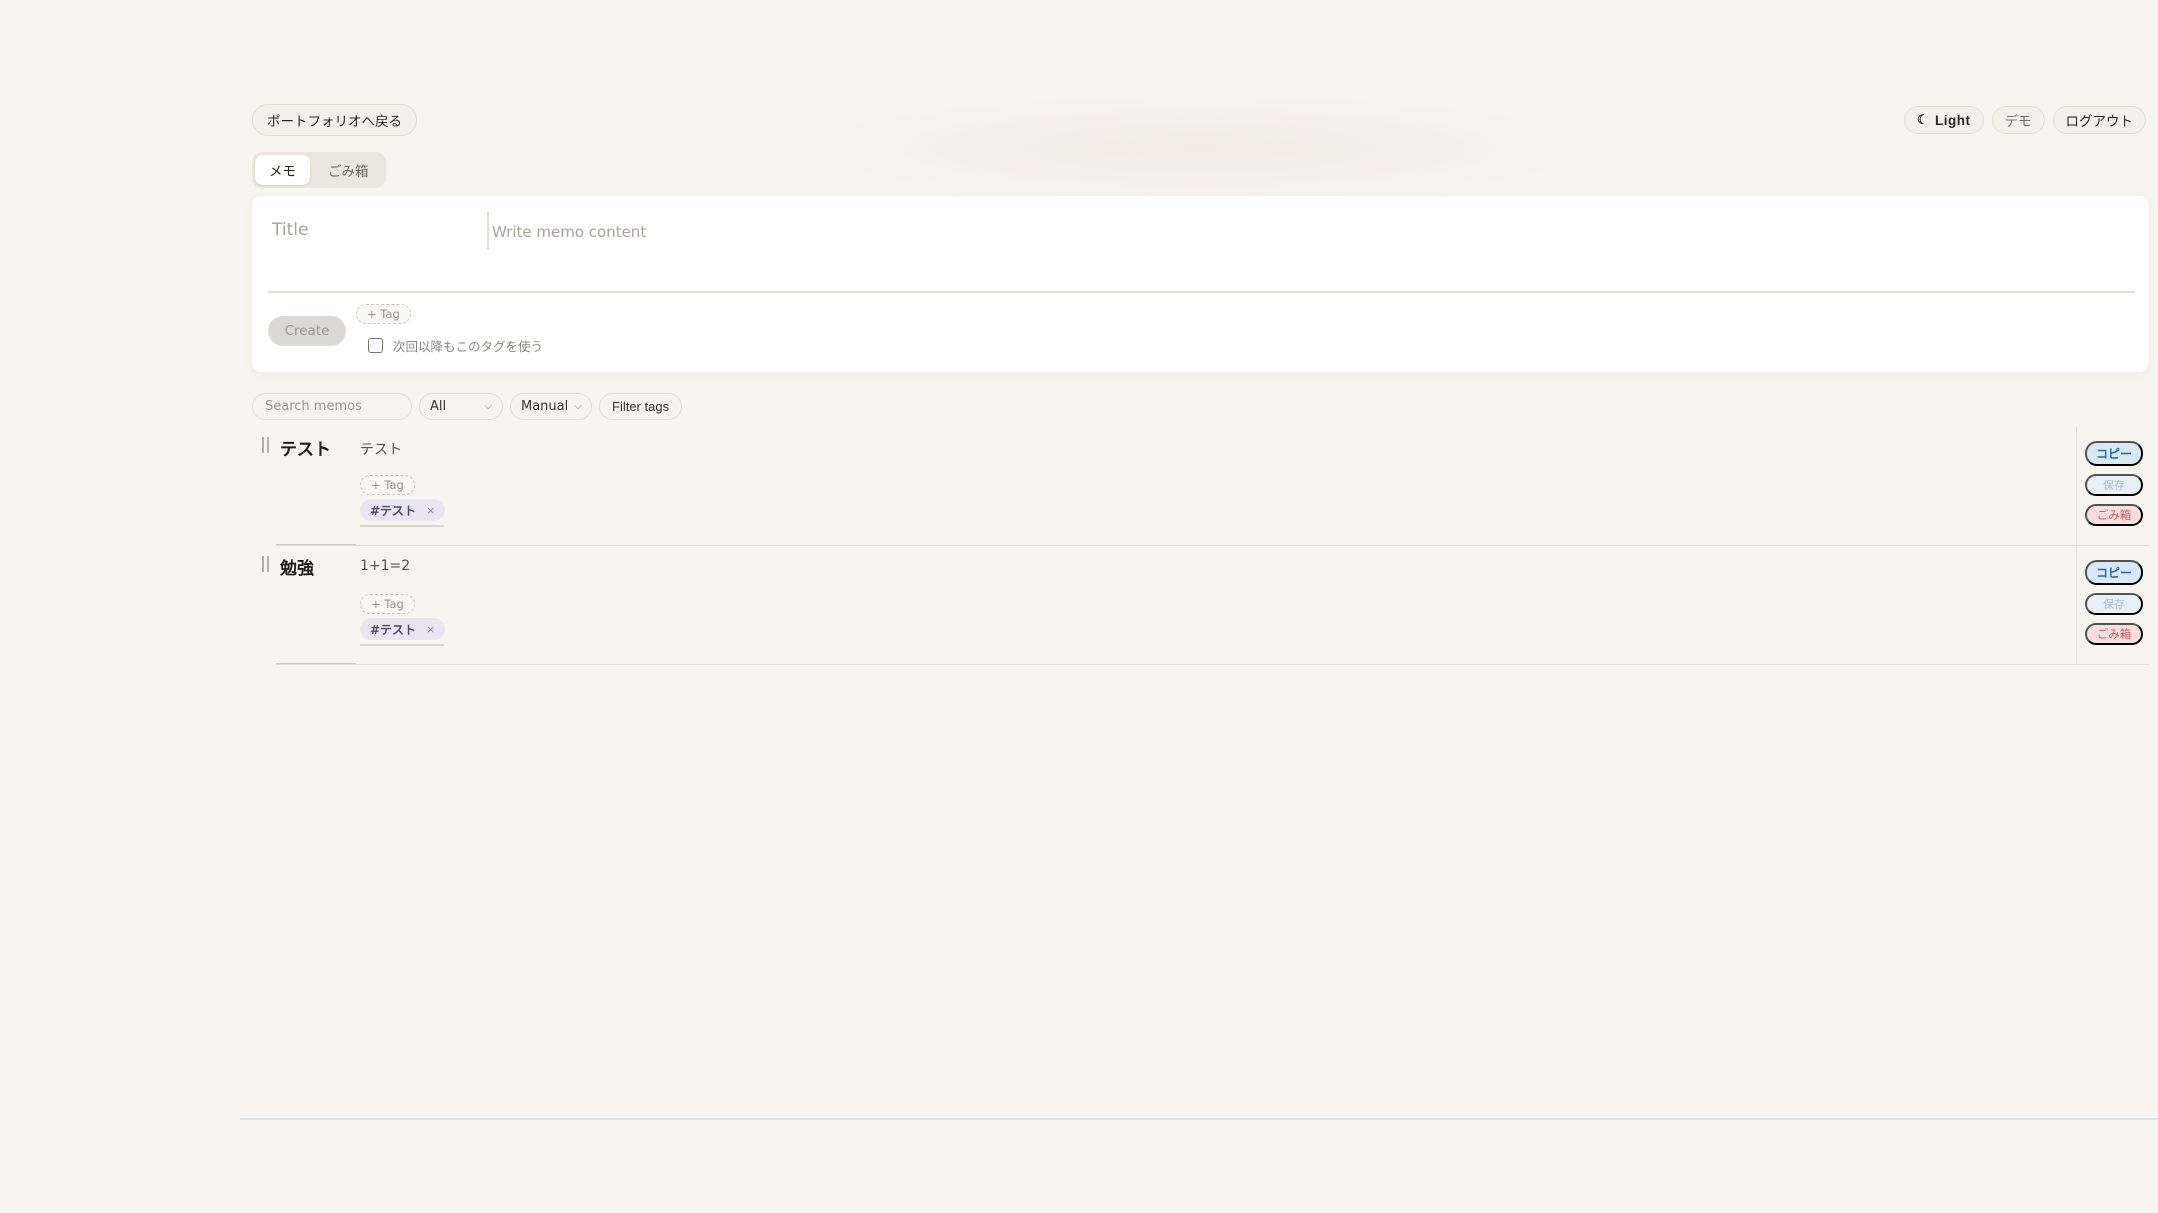 This screenshot has width=2158, height=1213. What do you see at coordinates (375, 345) in the screenshot?
I see `remember-tags-checkbox` at bounding box center [375, 345].